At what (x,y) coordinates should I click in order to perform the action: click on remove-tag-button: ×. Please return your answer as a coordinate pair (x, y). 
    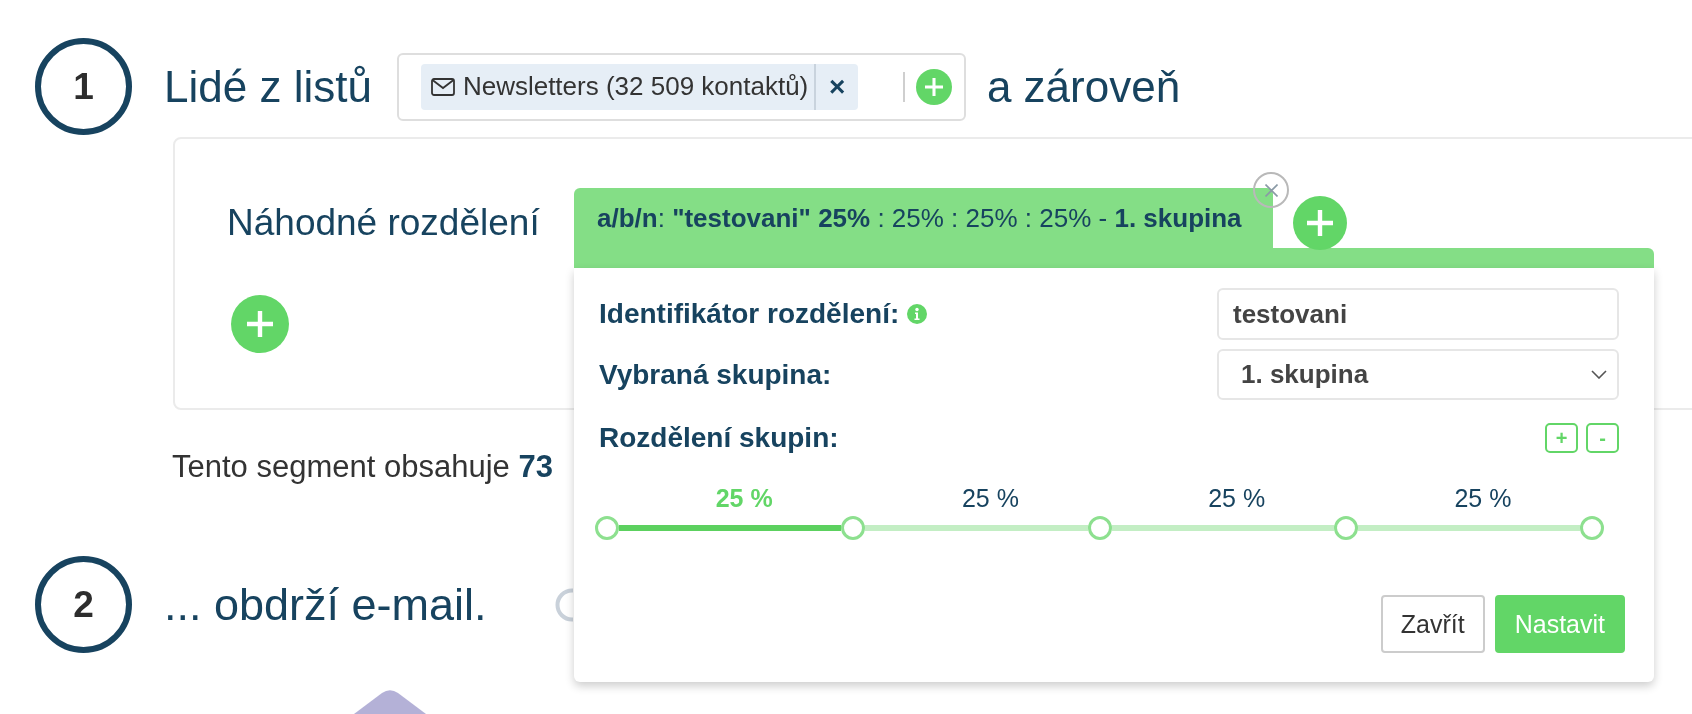
    Looking at the image, I should click on (836, 86).